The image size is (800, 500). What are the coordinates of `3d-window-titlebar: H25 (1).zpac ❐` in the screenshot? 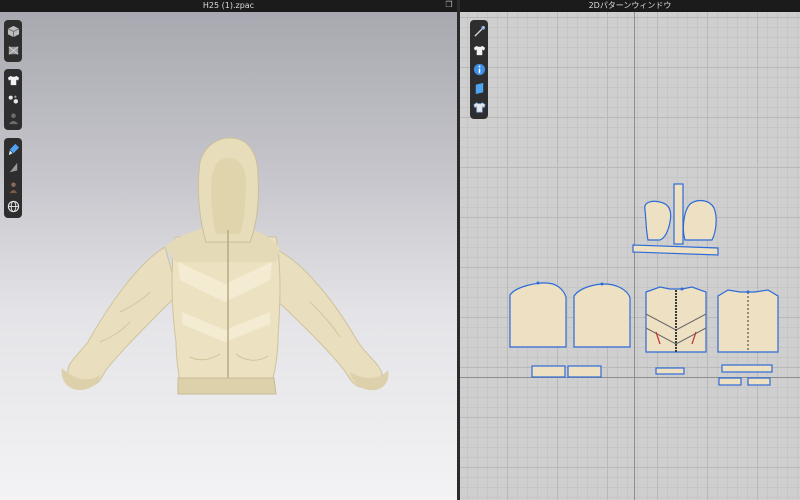 It's located at (228, 6).